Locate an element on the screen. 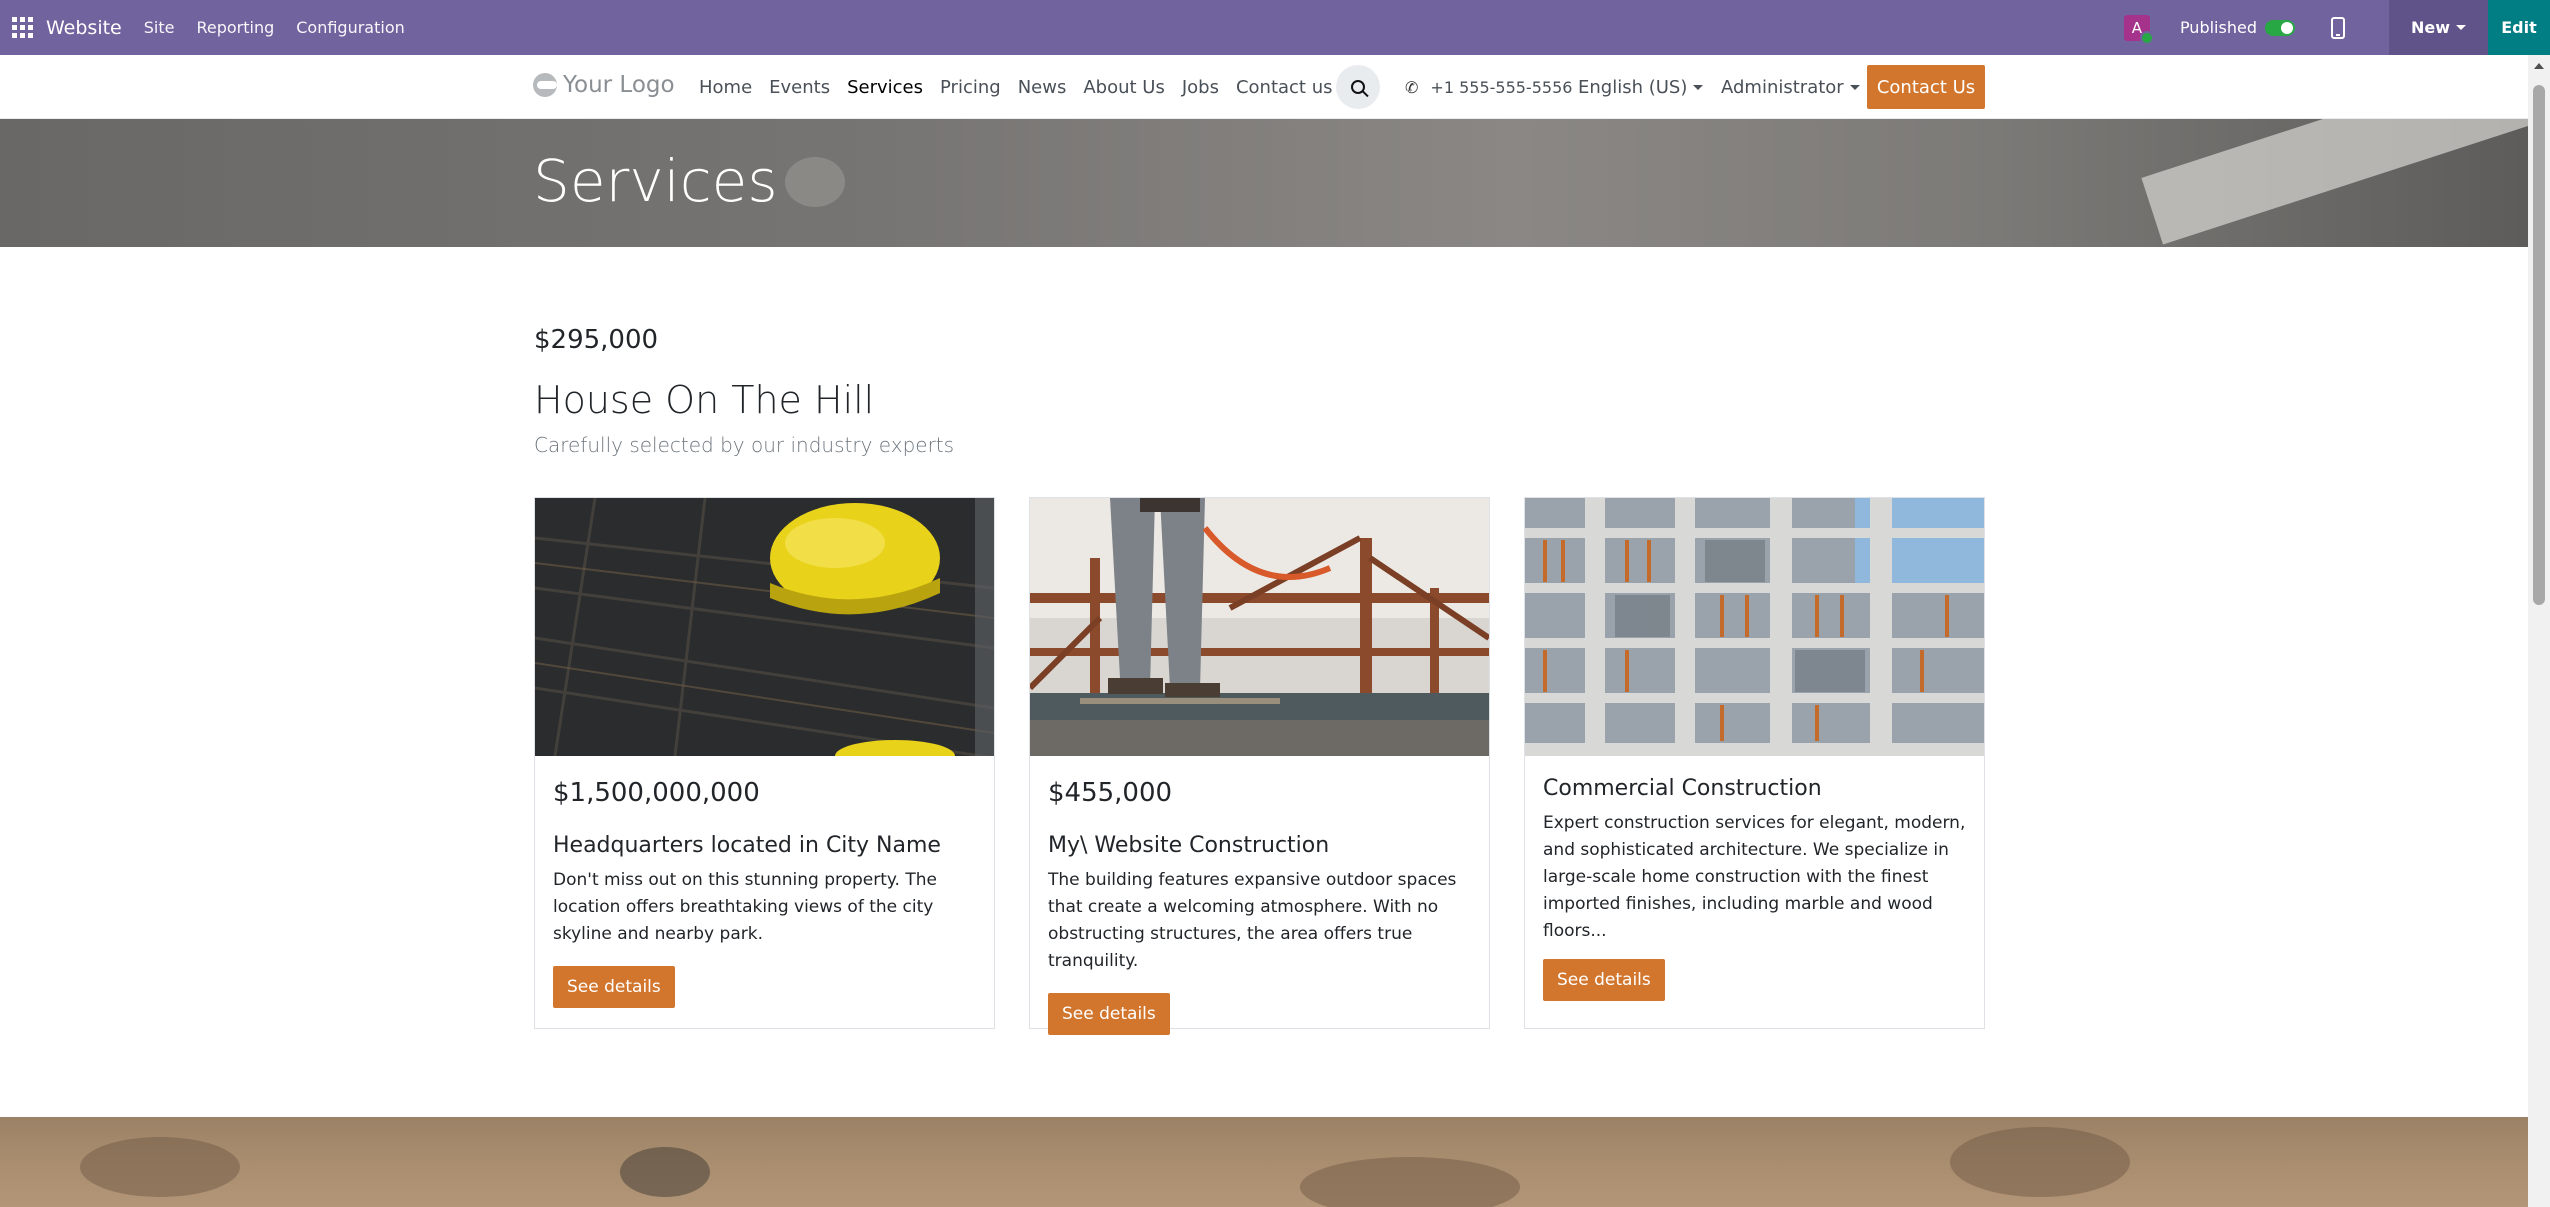 This screenshot has height=1207, width=2550. logo-text: Your Logo is located at coordinates (619, 85).